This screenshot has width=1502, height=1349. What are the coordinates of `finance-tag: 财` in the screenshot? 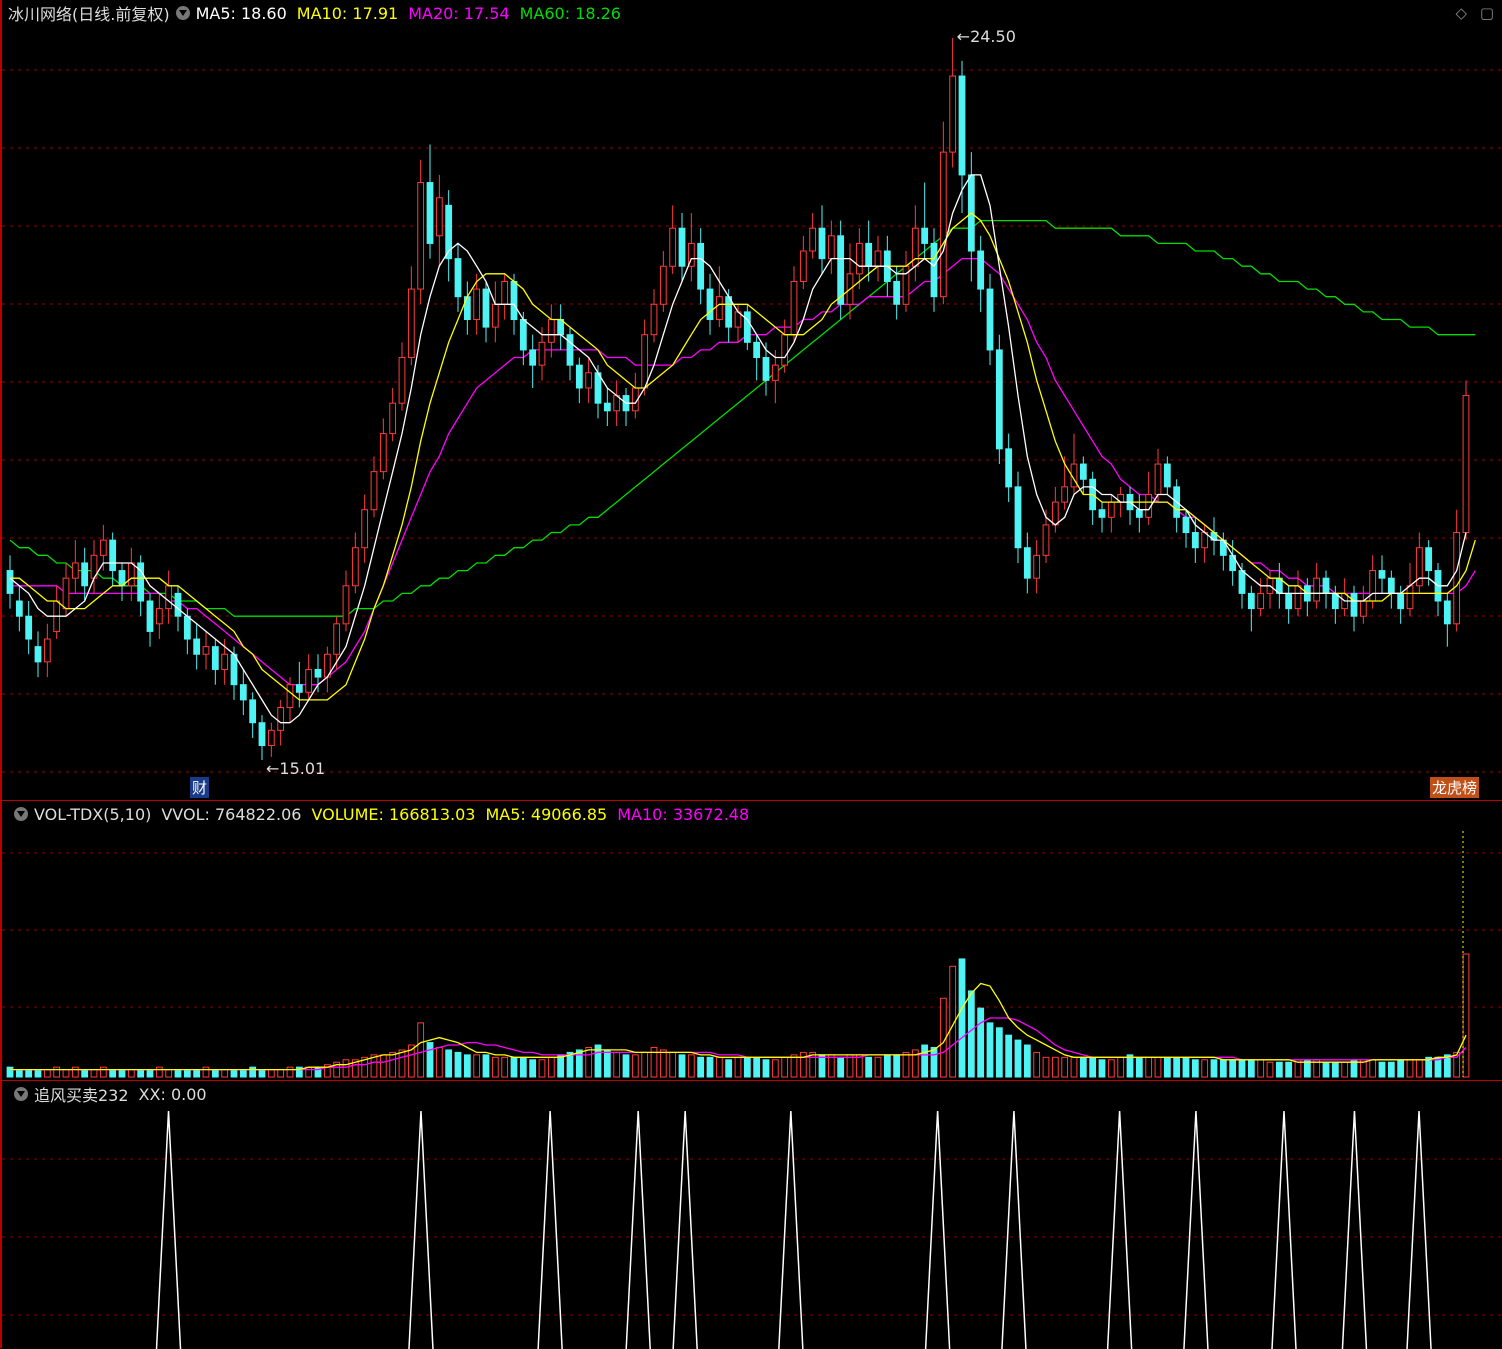 It's located at (200, 787).